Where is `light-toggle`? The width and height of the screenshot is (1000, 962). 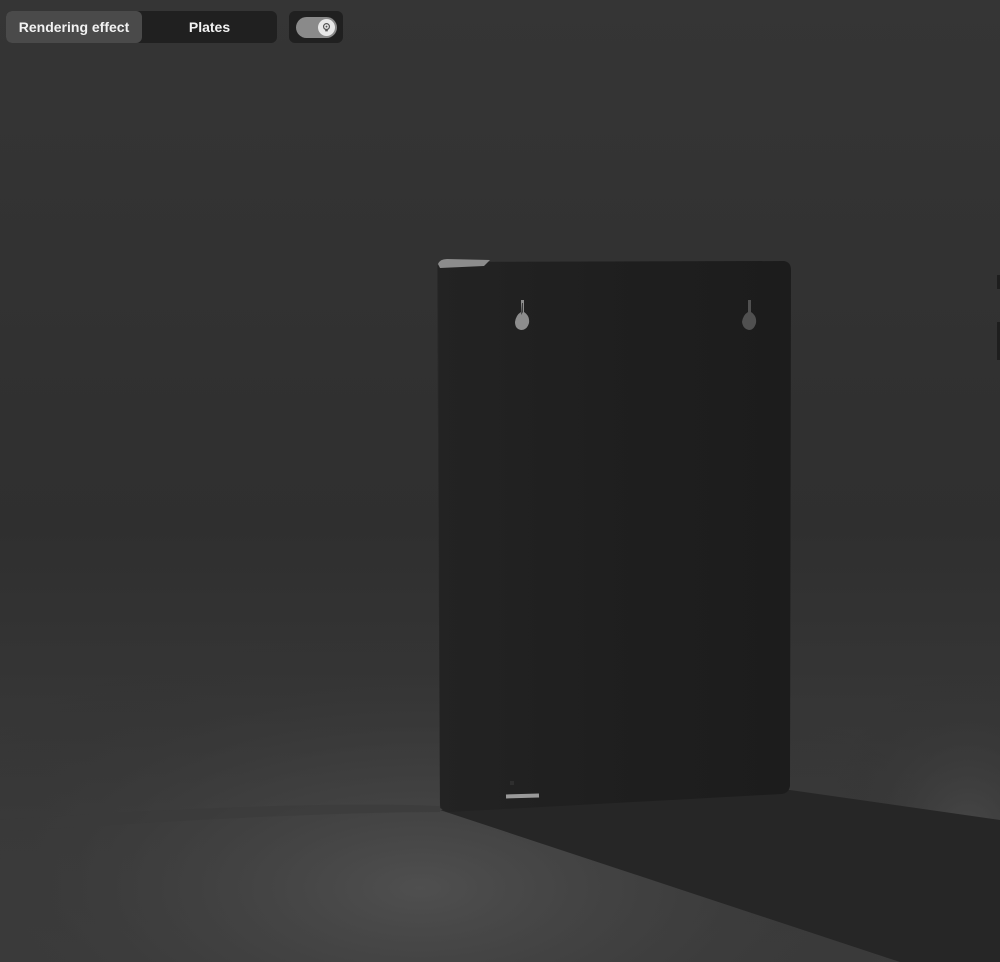 light-toggle is located at coordinates (316, 27).